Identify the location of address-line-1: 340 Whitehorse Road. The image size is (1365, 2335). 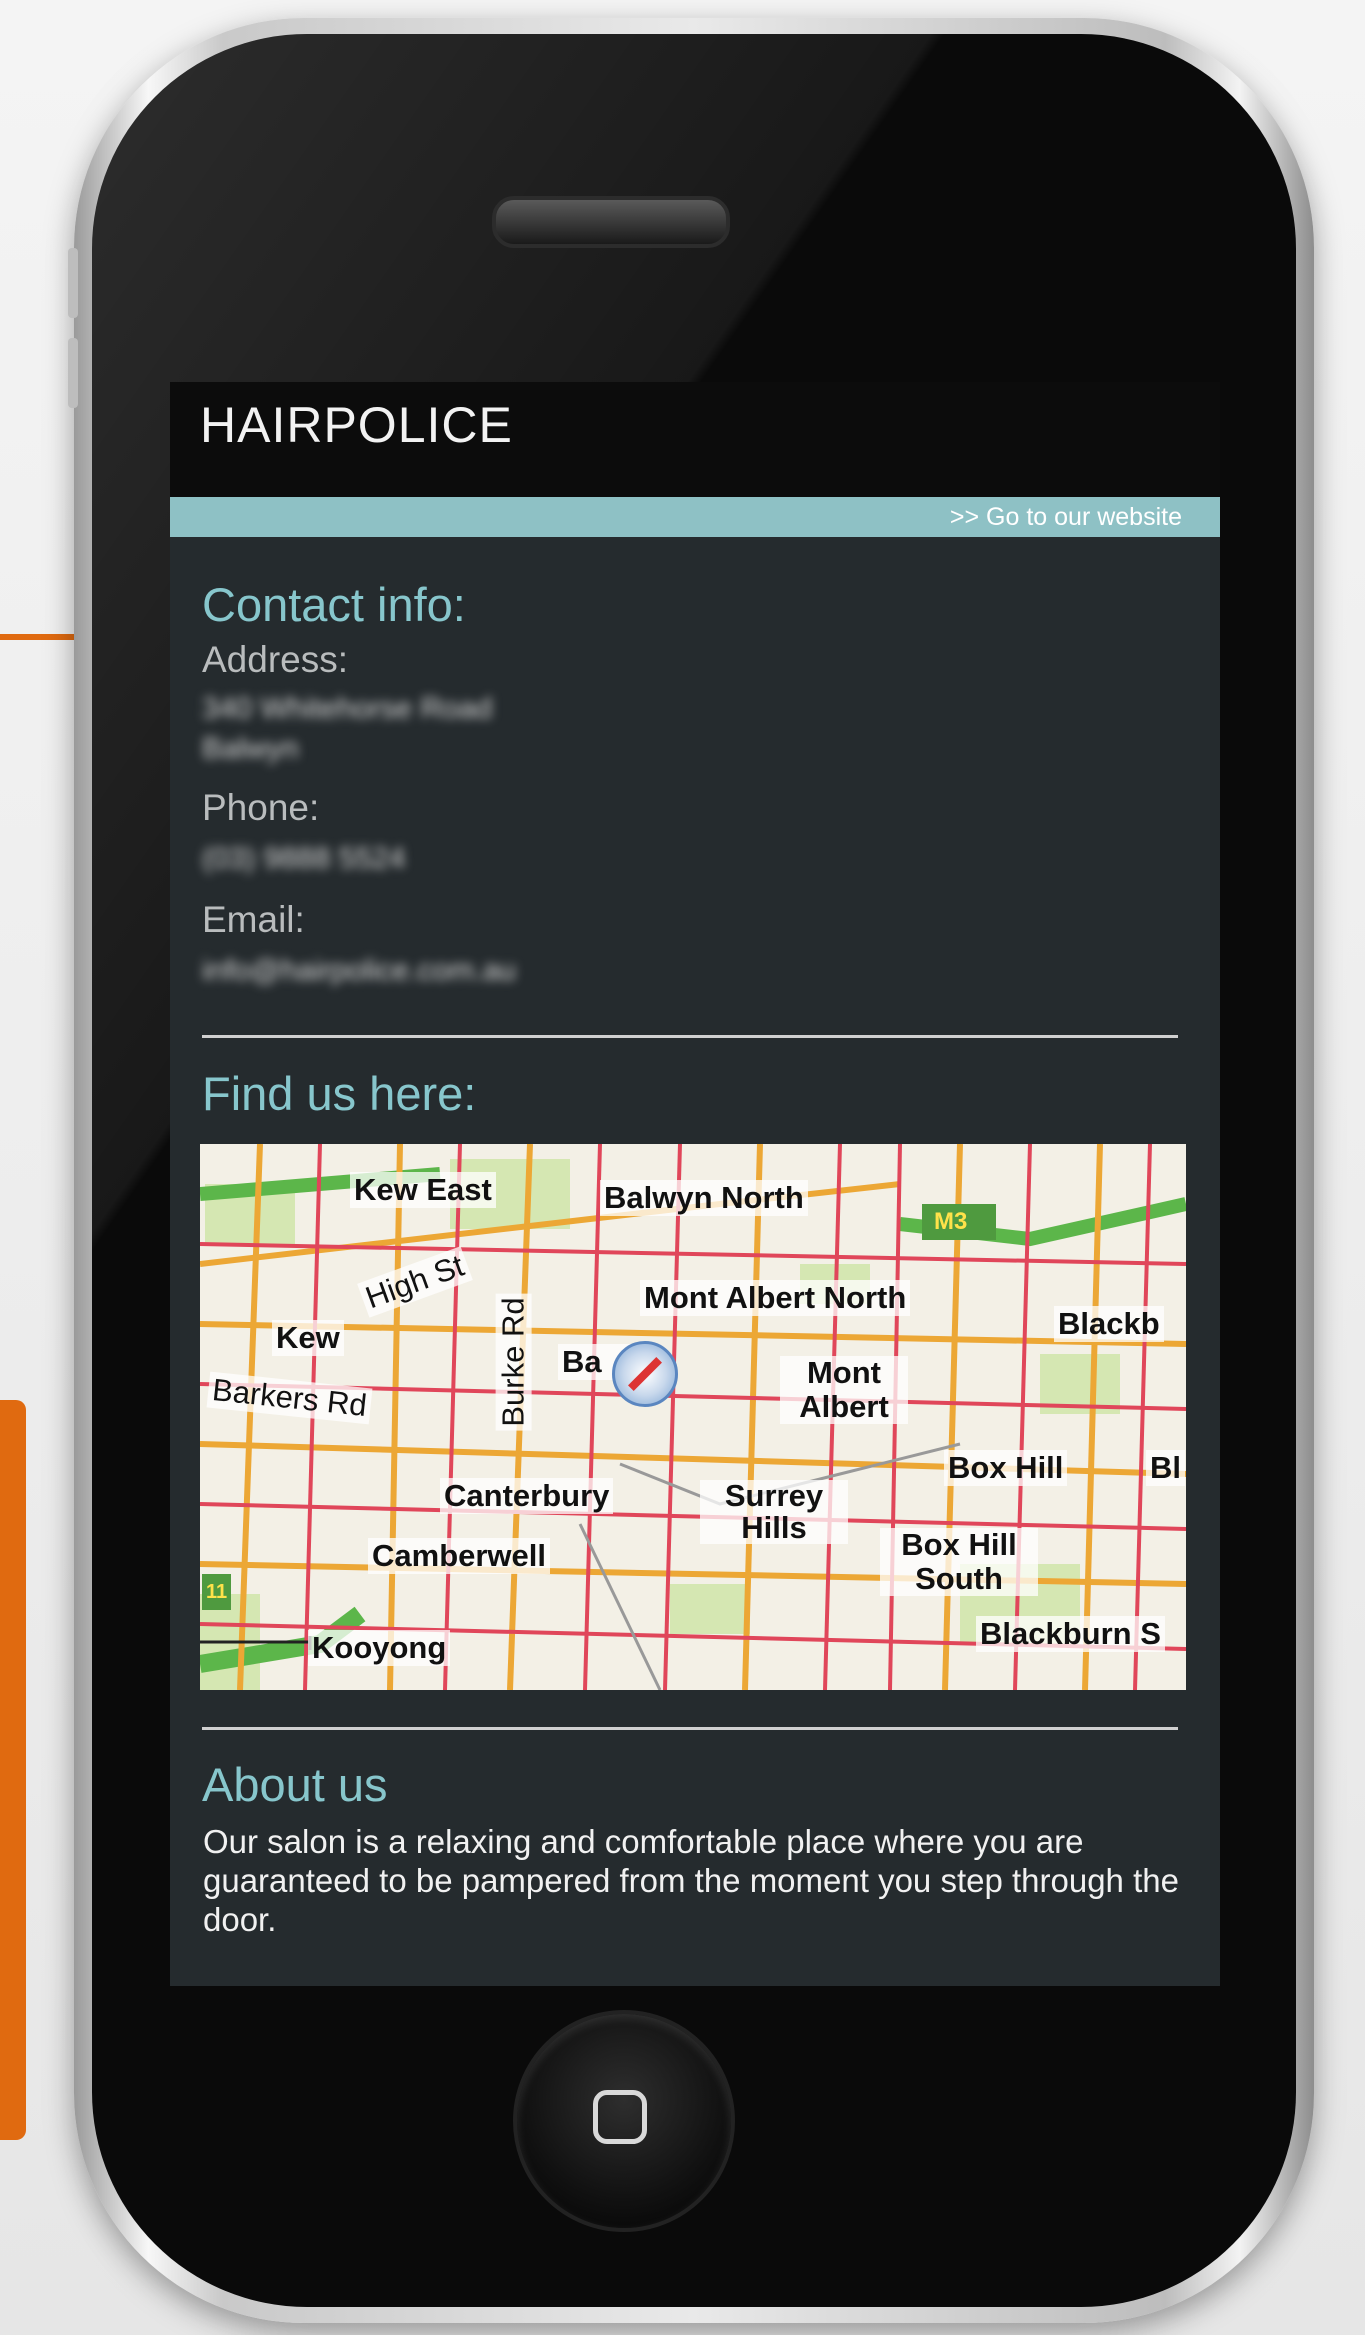
(347, 708).